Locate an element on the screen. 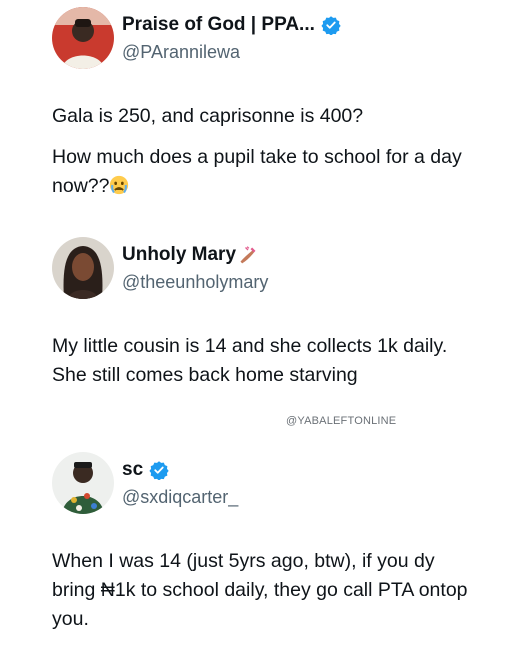 The width and height of the screenshot is (511, 646). handle: @sxdiqcarter_ is located at coordinates (180, 497).